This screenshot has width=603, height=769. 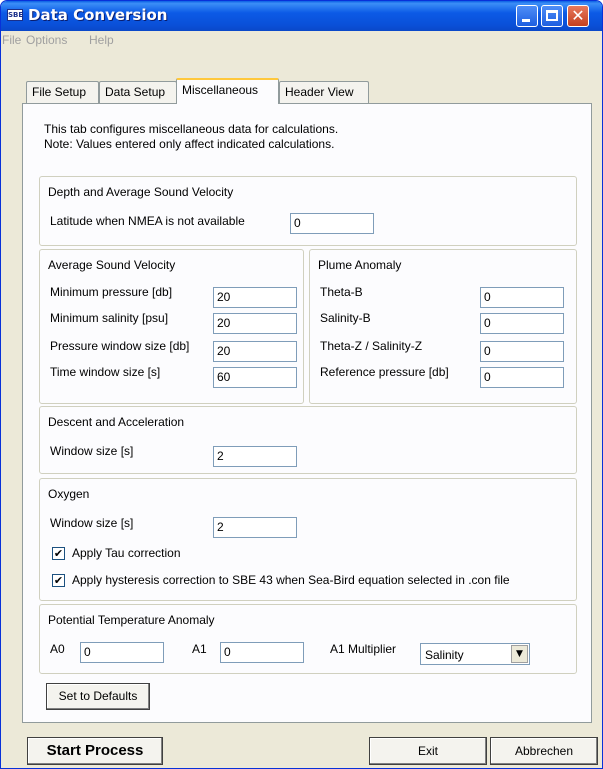 What do you see at coordinates (58, 580) in the screenshot?
I see `hysteresis-correction-checkbox: ✔` at bounding box center [58, 580].